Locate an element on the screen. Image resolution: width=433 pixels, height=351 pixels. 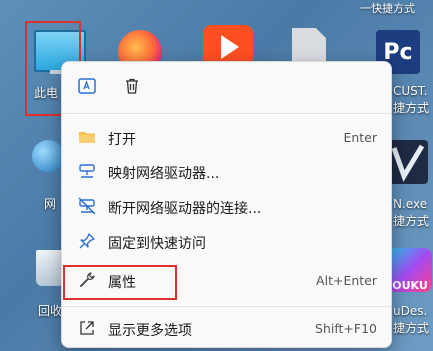
menu-item-pin-quick-access: 固定到快速访问 is located at coordinates (226, 241).